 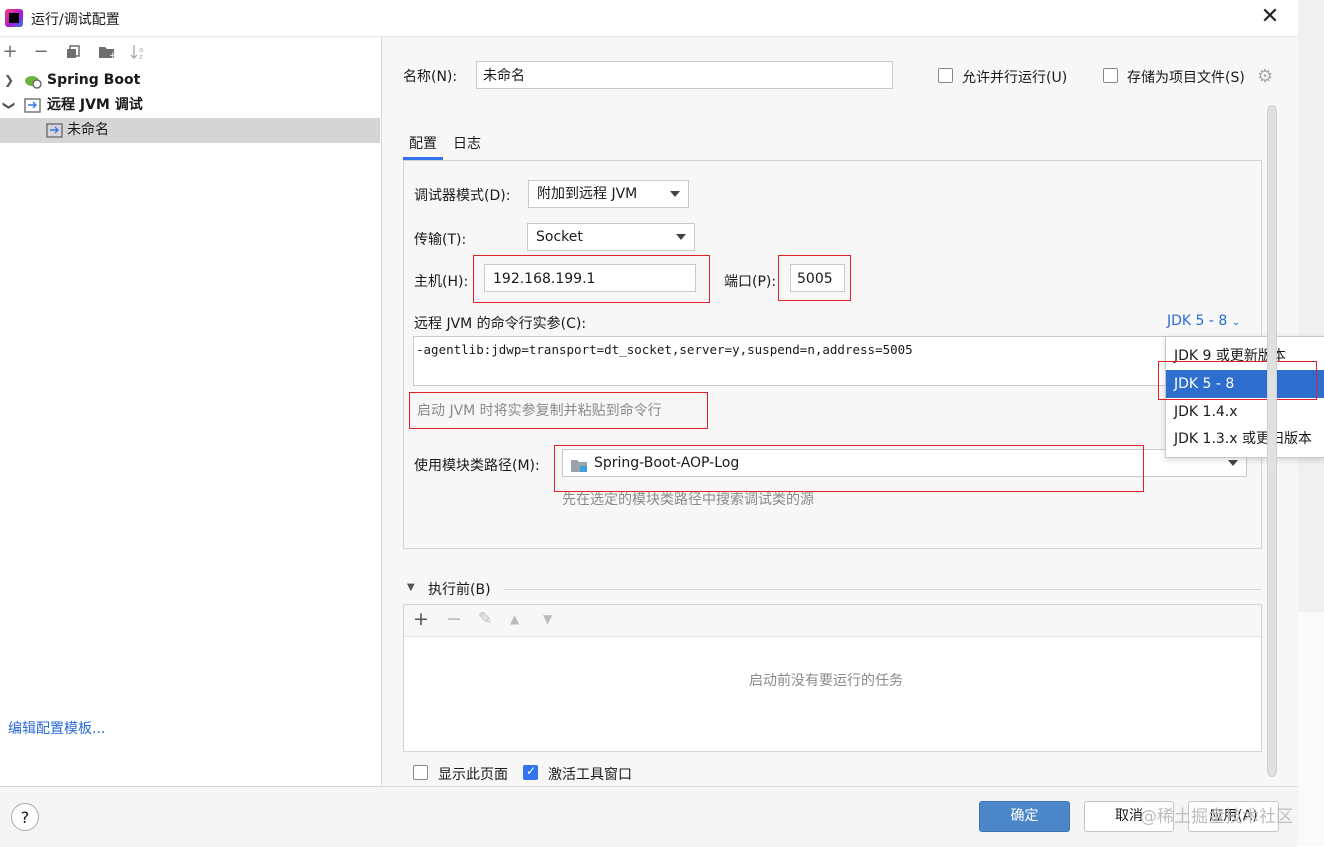 What do you see at coordinates (9, 80) in the screenshot?
I see `chevron-right-icon: ❯` at bounding box center [9, 80].